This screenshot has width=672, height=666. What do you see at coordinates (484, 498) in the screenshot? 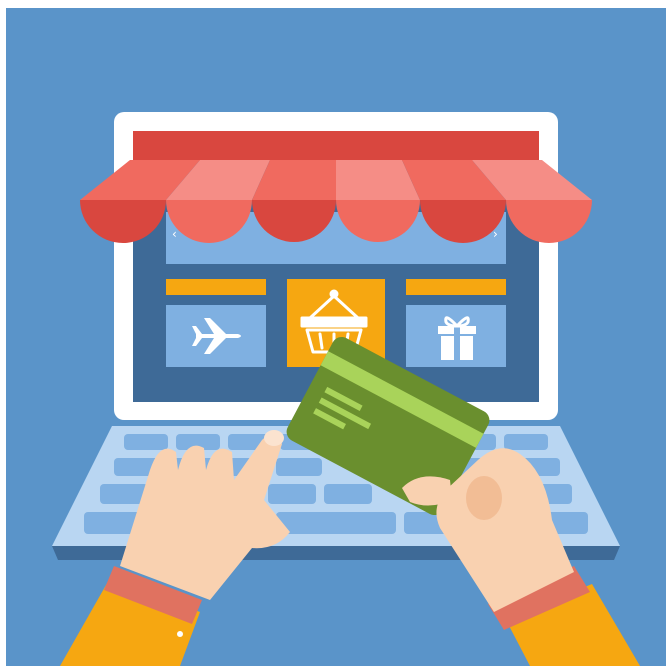
I see `right-thumb-shadow` at bounding box center [484, 498].